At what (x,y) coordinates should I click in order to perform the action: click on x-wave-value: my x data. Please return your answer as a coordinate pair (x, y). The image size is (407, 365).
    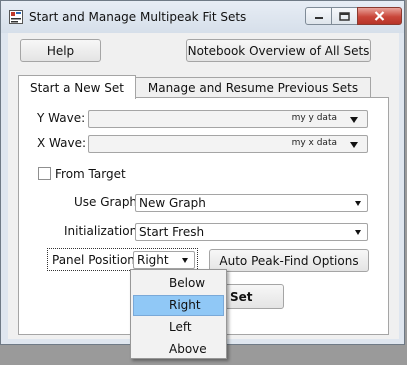
    Looking at the image, I should click on (314, 143).